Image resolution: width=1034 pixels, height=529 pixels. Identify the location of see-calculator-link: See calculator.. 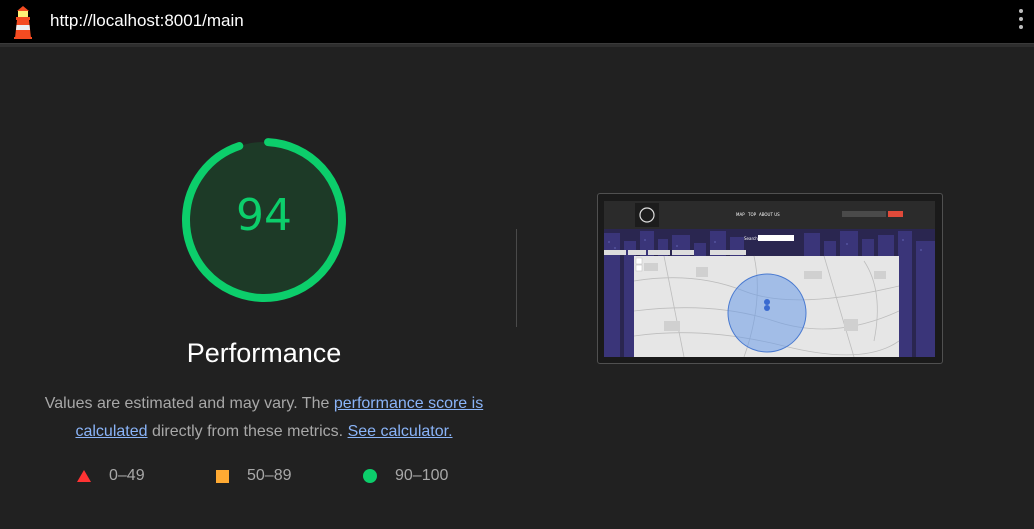
(400, 431).